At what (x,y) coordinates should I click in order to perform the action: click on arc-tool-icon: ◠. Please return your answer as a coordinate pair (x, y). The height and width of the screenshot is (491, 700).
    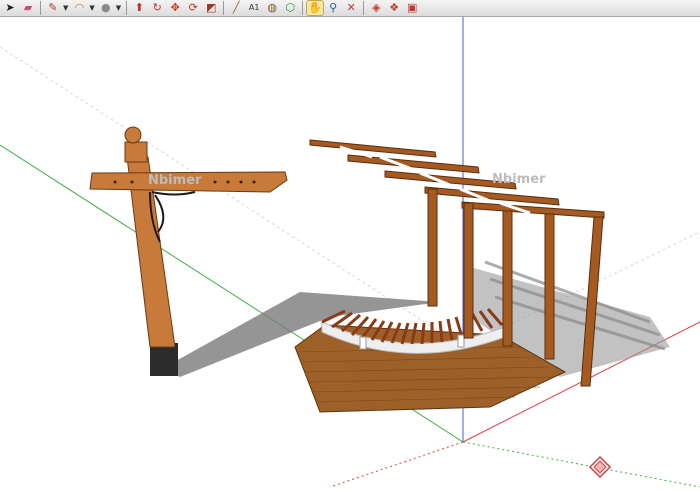
    Looking at the image, I should click on (79, 8).